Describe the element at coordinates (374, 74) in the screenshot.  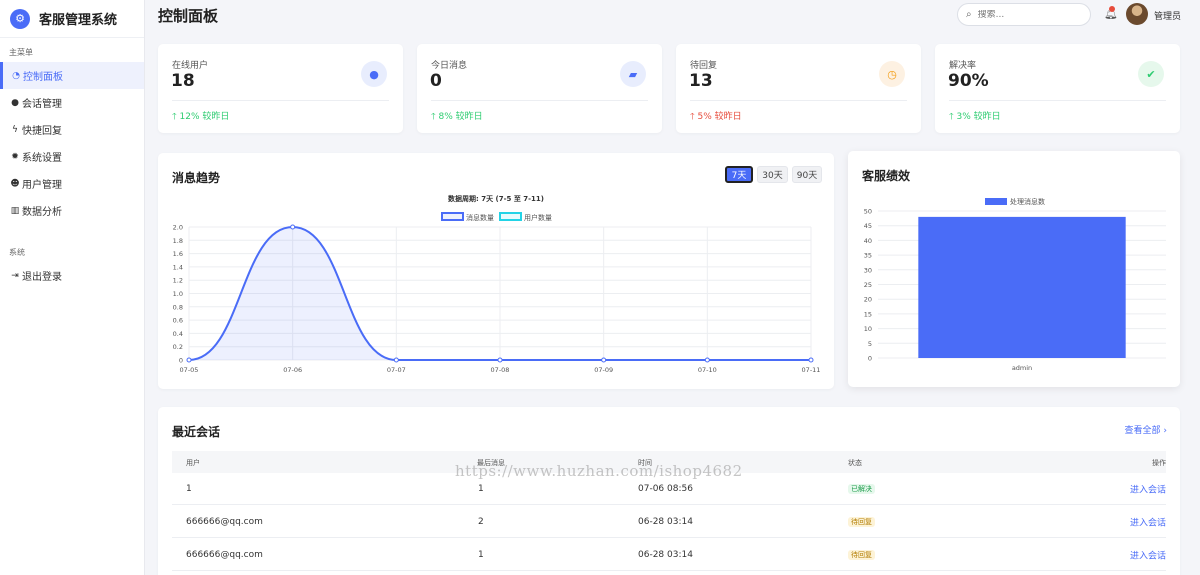
I see `user-circle-icon: ●` at that location.